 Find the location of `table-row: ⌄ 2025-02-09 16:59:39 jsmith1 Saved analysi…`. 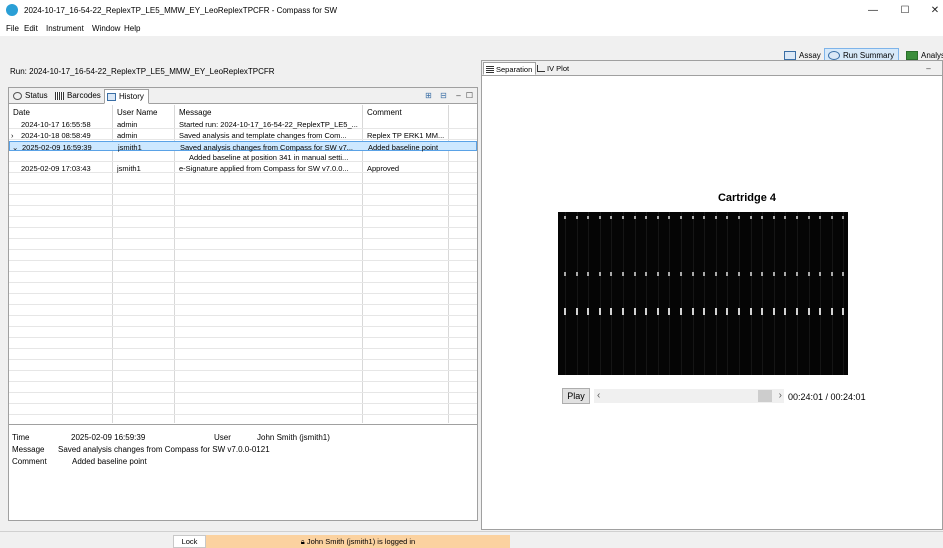

table-row: ⌄ 2025-02-09 16:59:39 jsmith1 Saved analysi… is located at coordinates (243, 146).